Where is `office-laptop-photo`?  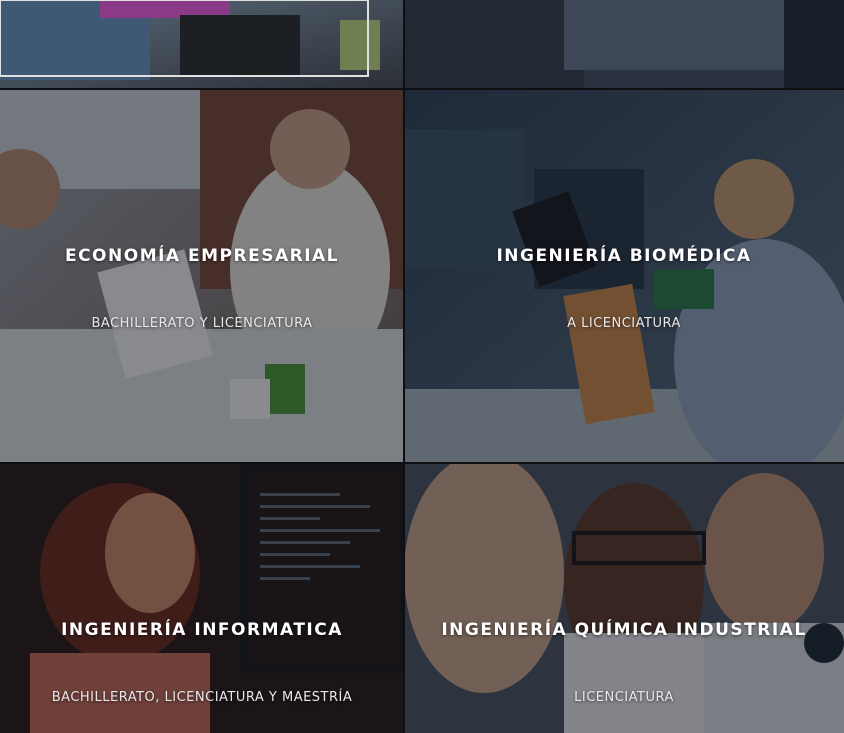
office-laptop-photo is located at coordinates (202, 44).